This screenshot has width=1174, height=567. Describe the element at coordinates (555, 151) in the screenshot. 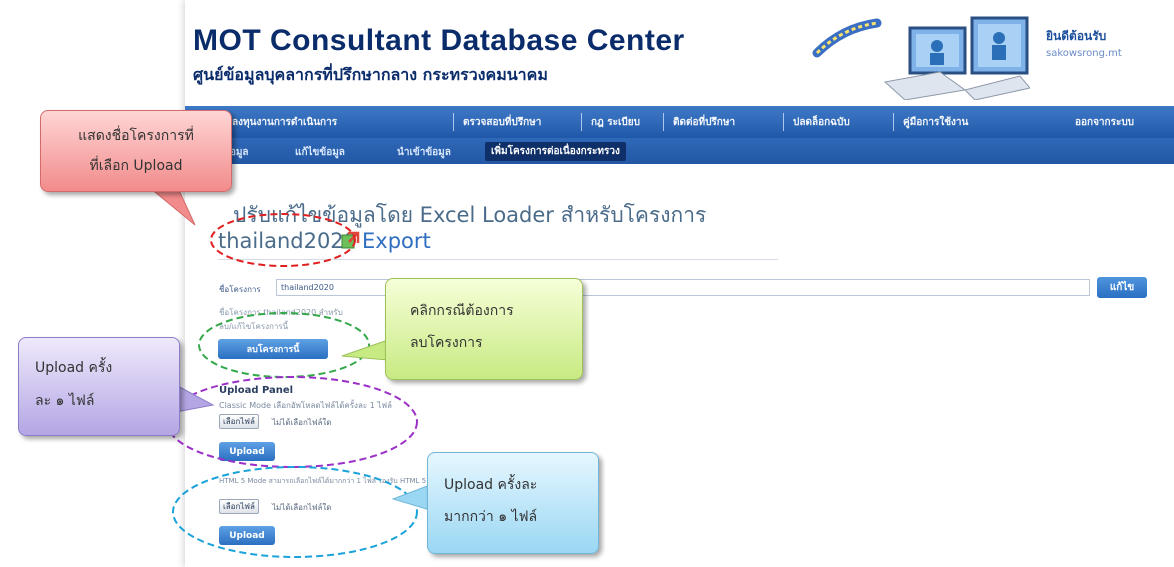

I see `subnav-item-add-project: เพิ่มโครงการต่อเนื่องกระทรวง` at that location.